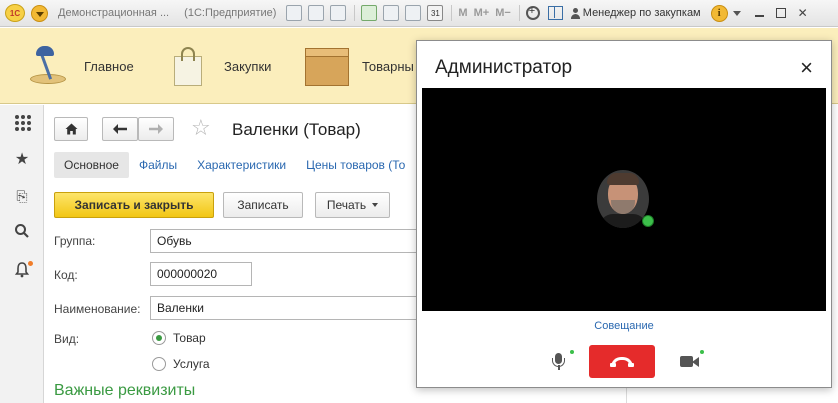 Image resolution: width=838 pixels, height=403 pixels. Describe the element at coordinates (109, 66) in the screenshot. I see `section-label: Главное` at that location.